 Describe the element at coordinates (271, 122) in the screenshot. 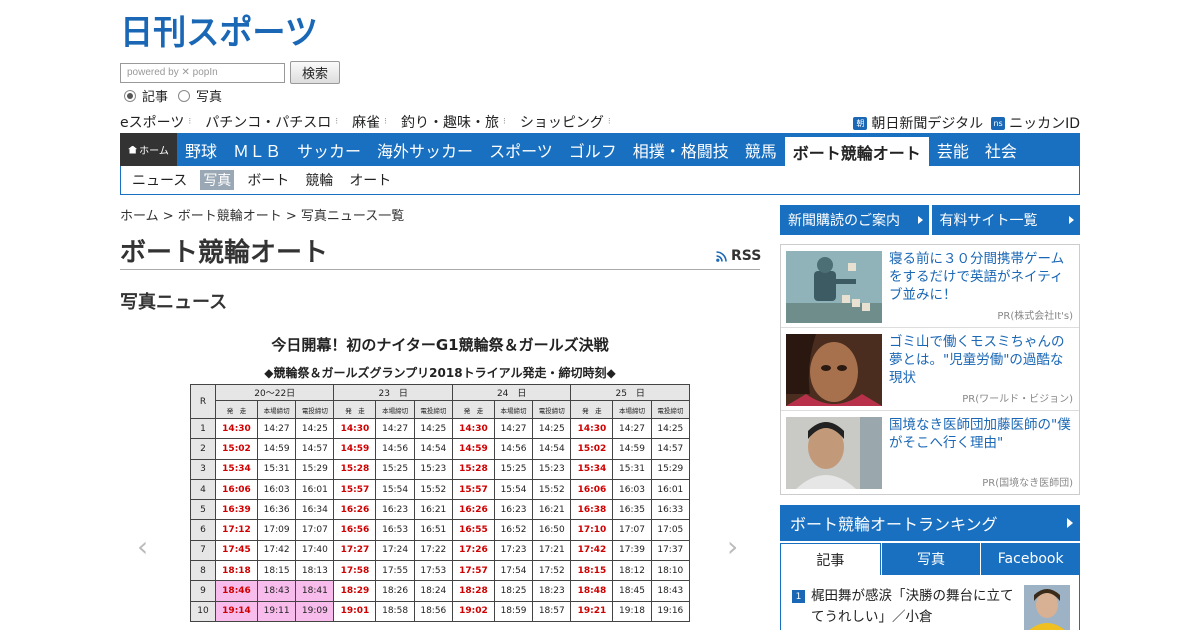

I see `utility-link-pachinko: パチンコ・パチスロ ⁝` at that location.